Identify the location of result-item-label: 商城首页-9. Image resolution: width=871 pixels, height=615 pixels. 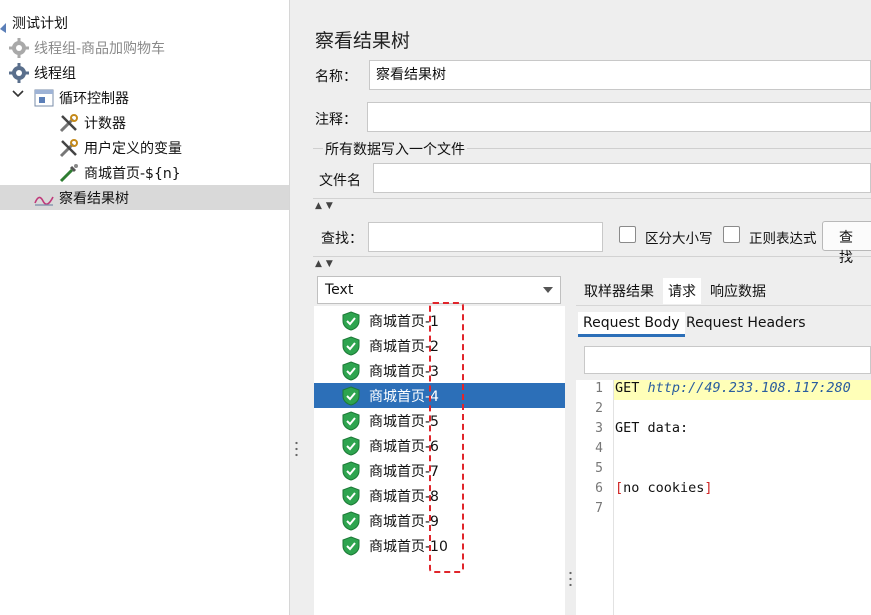
(404, 521).